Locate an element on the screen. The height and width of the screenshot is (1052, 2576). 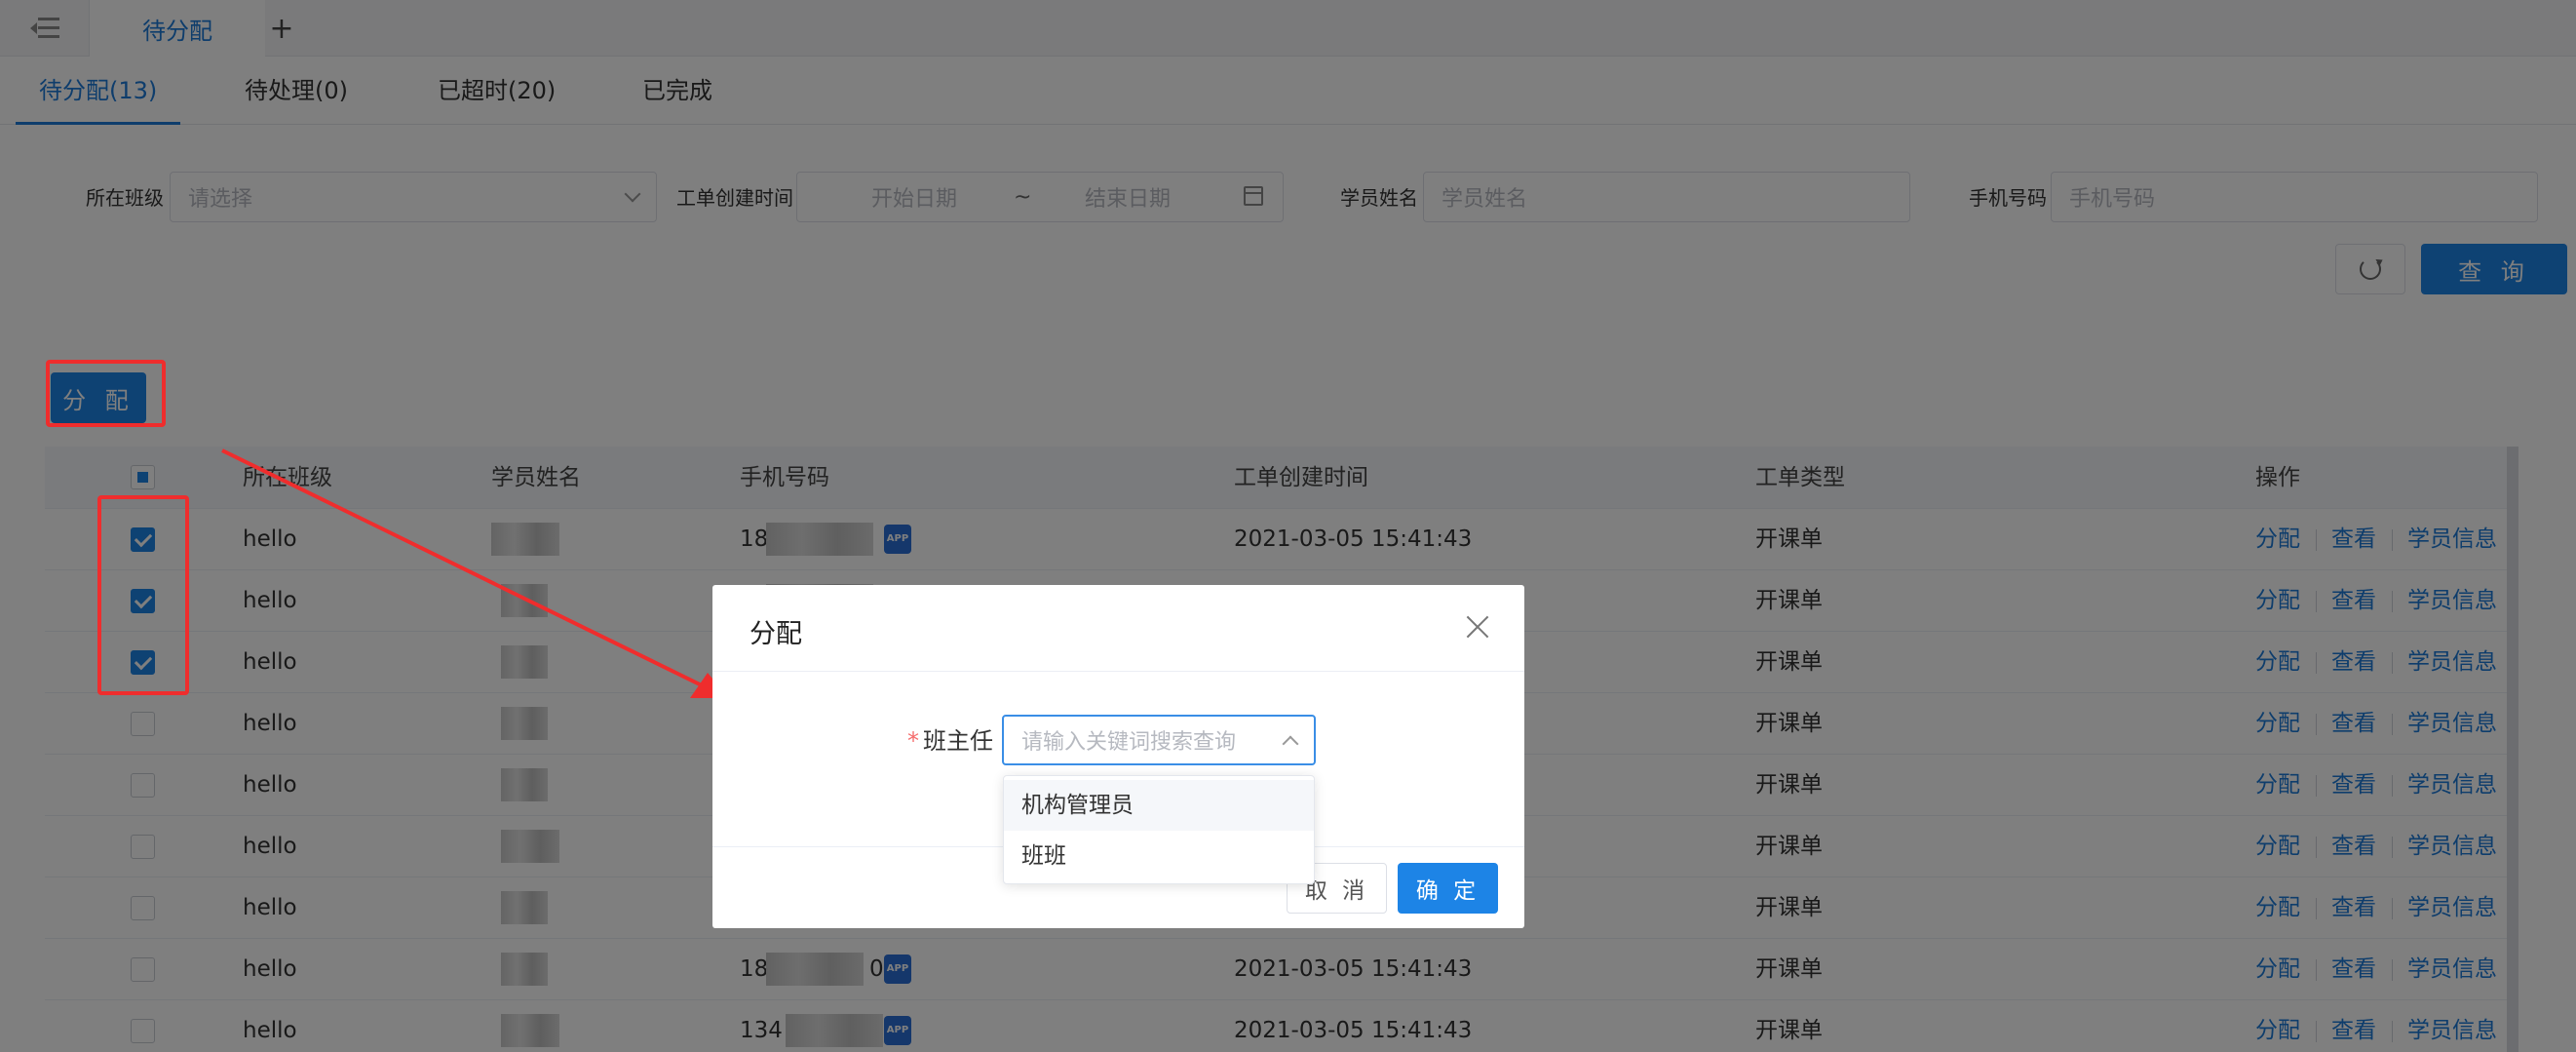
head-teacher-placeholder: 请输入关键词搜索查询 is located at coordinates (1129, 742).